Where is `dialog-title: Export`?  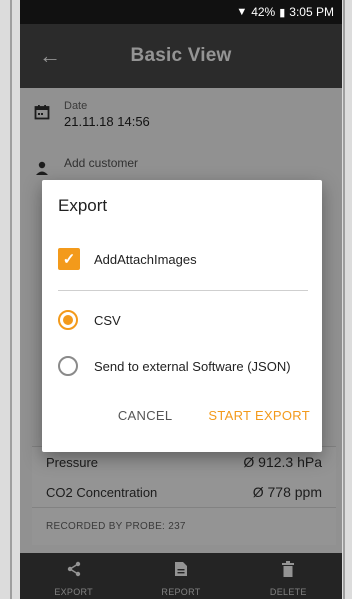
dialog-title: Export is located at coordinates (83, 205).